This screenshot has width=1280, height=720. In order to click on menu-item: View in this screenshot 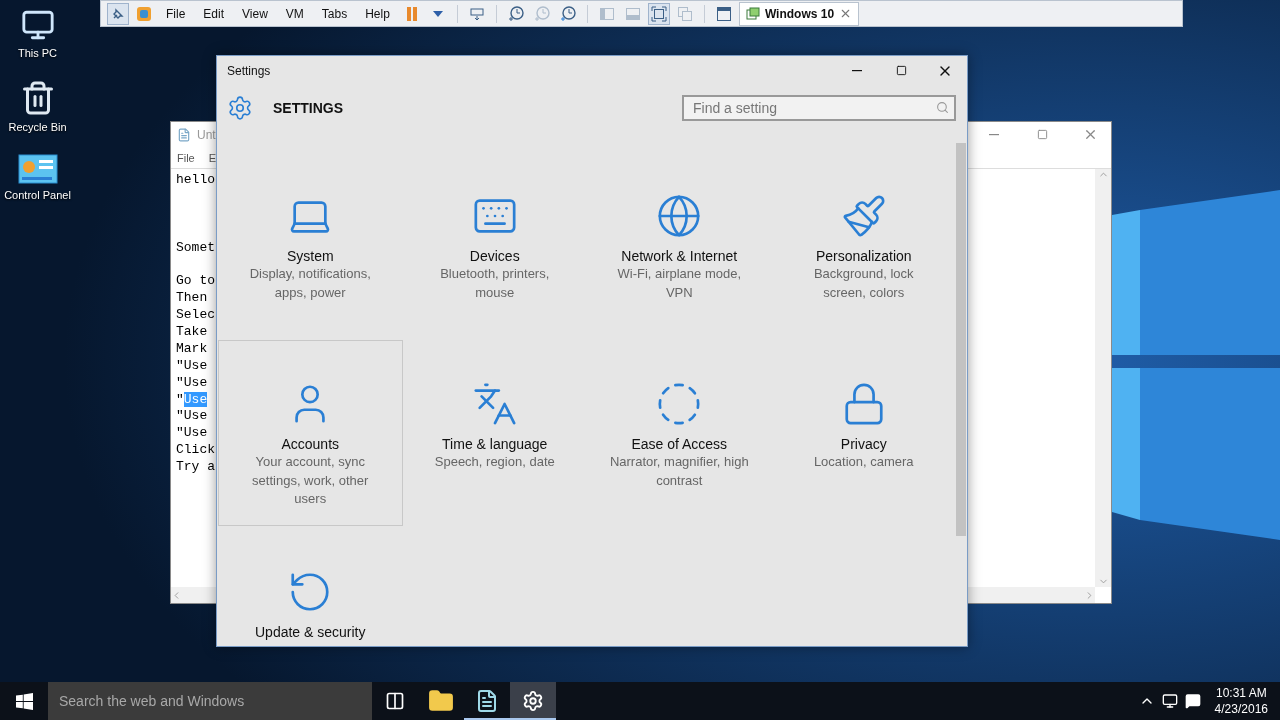, I will do `click(255, 13)`.